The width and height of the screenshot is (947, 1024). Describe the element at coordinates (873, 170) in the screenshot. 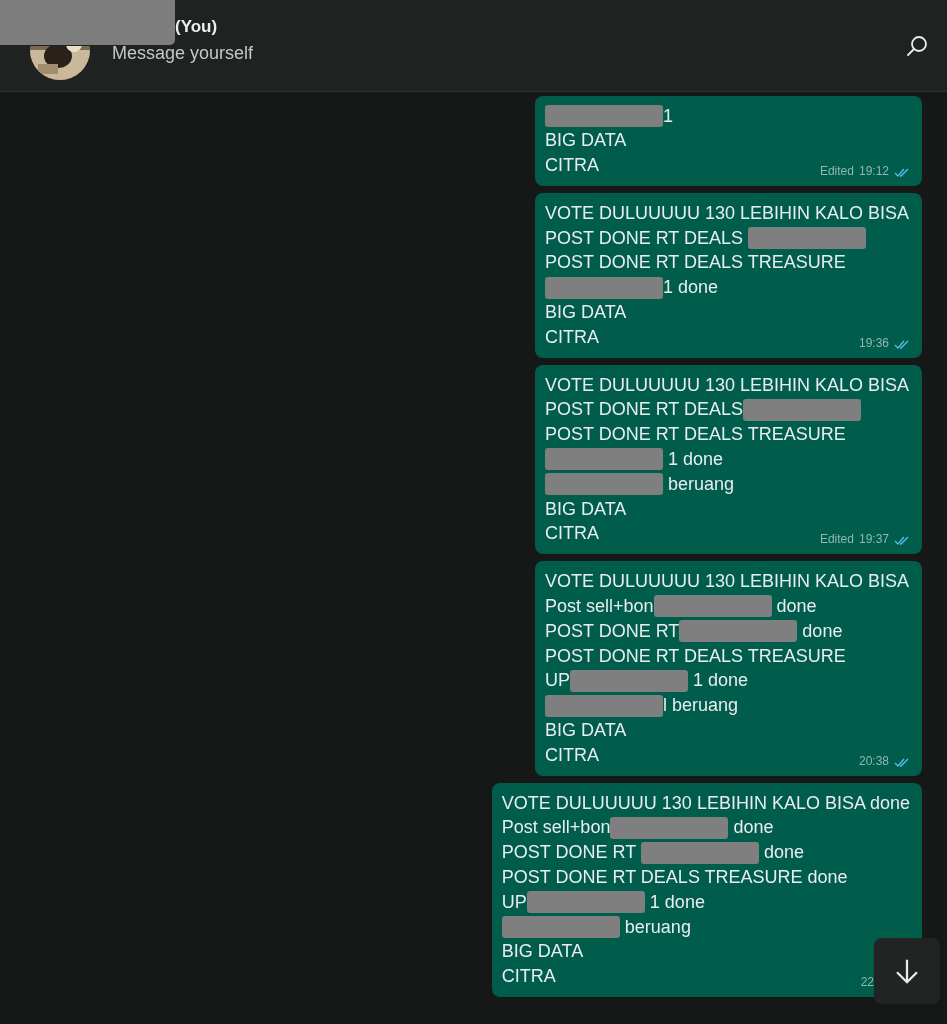

I see `message-time: 19:12` at that location.